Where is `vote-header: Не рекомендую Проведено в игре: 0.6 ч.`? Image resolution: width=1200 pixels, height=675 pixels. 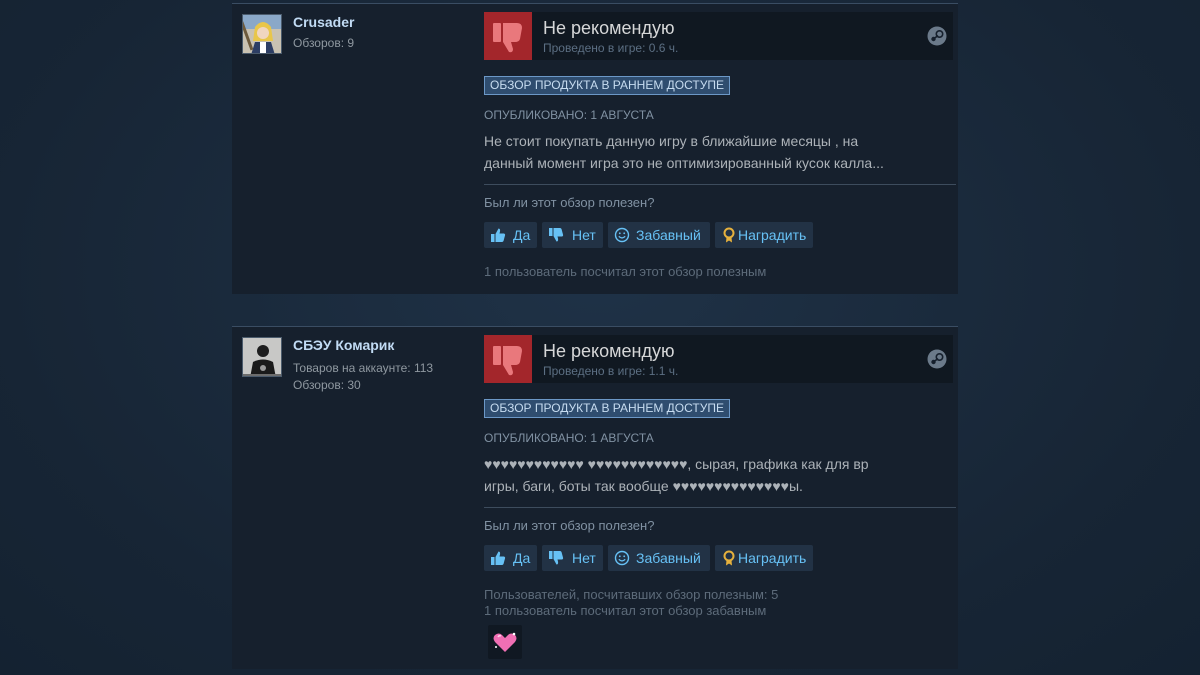
vote-header: Не рекомендую Проведено в игре: 0.6 ч. is located at coordinates (718, 36).